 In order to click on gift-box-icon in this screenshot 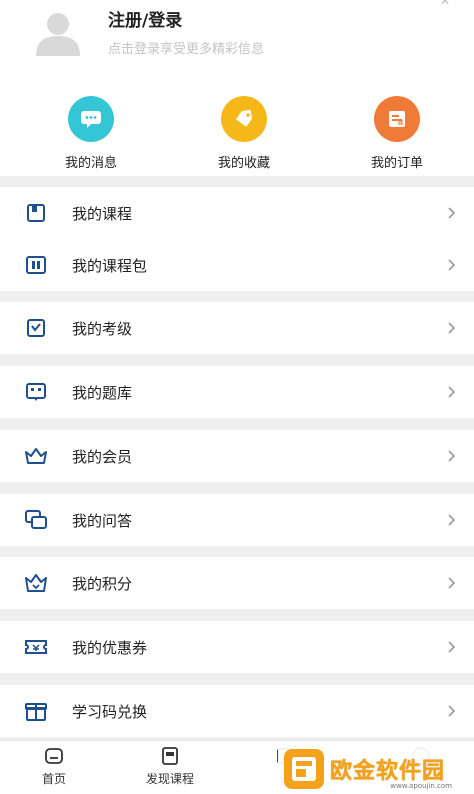, I will do `click(36, 712)`.